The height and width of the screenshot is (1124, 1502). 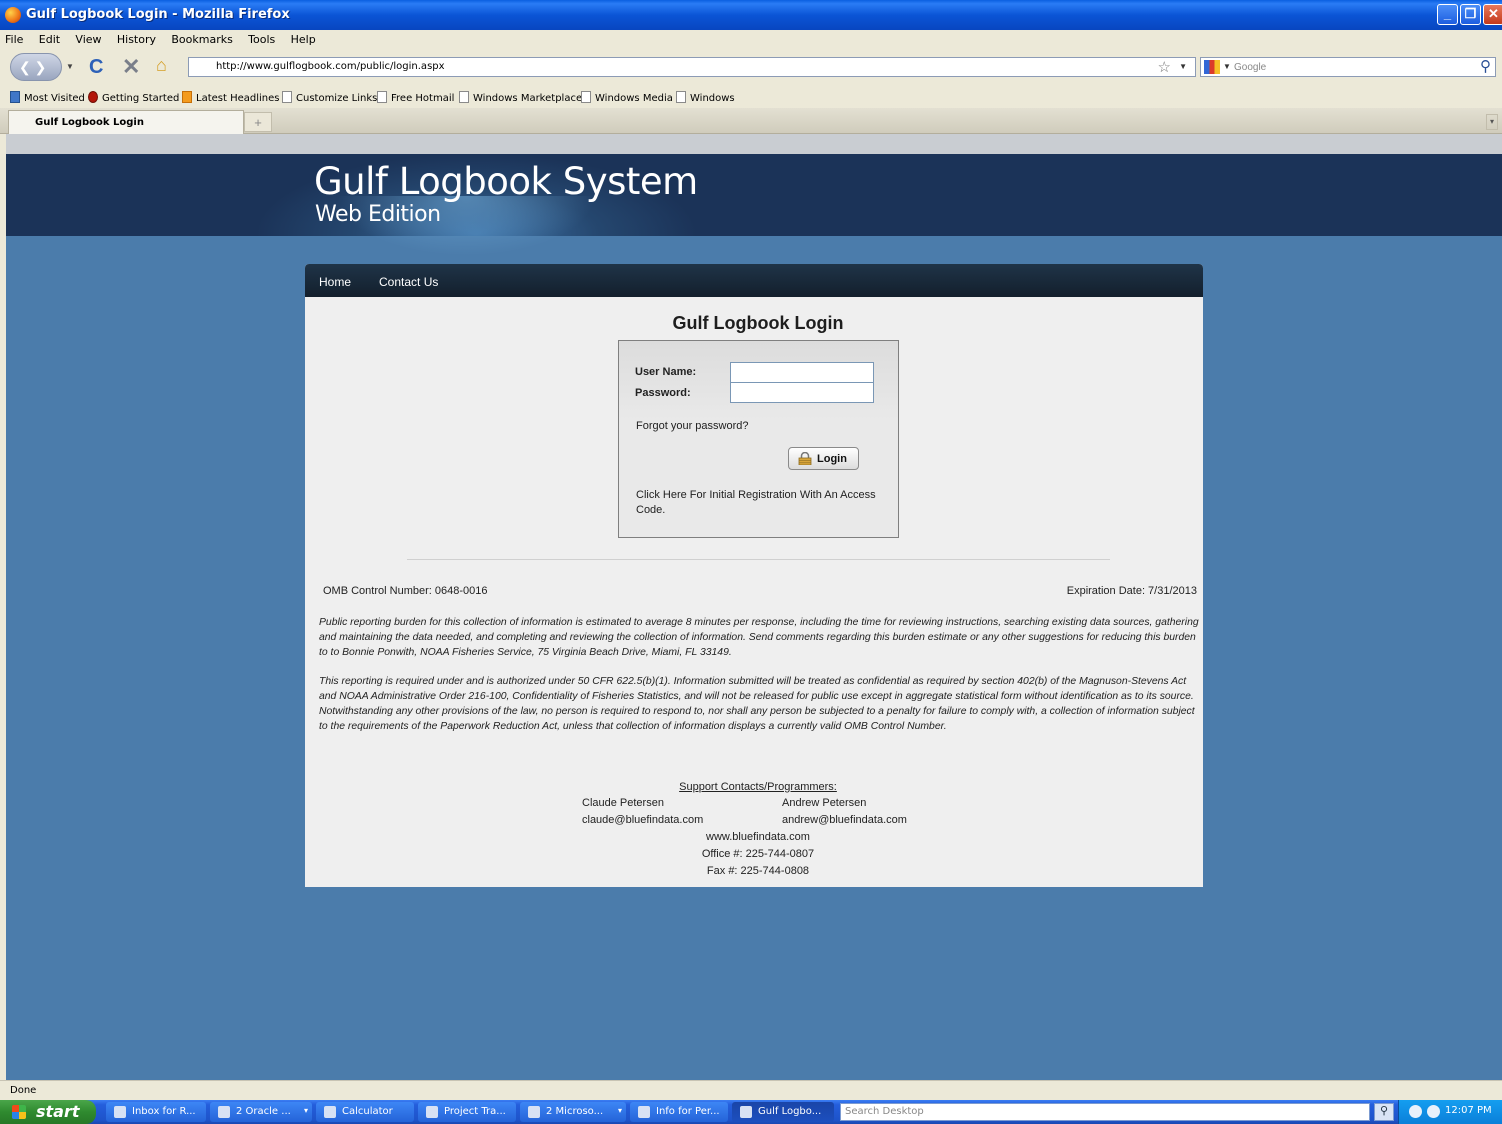 What do you see at coordinates (50, 38) in the screenshot?
I see `menu-edit: Edit` at bounding box center [50, 38].